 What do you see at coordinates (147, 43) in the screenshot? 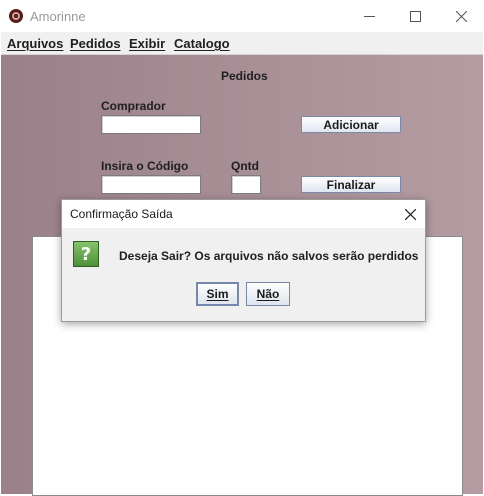
I see `menu-exibir: Exibir` at bounding box center [147, 43].